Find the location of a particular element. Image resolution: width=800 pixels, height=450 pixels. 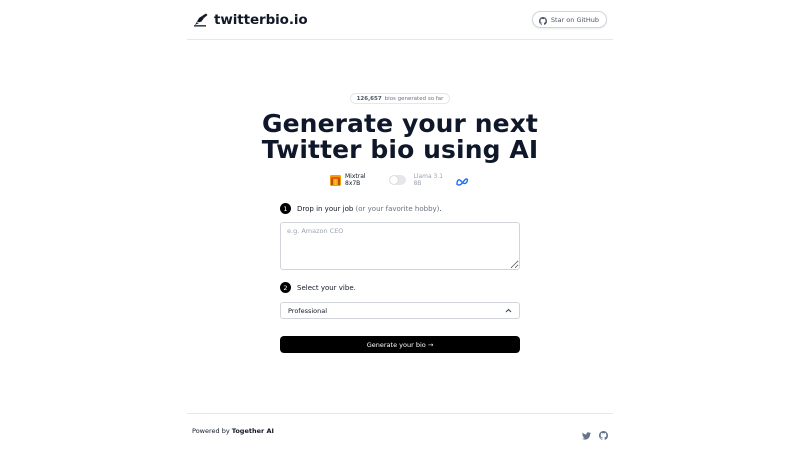

step-1-label-text: Drop in your job is located at coordinates (325, 208).